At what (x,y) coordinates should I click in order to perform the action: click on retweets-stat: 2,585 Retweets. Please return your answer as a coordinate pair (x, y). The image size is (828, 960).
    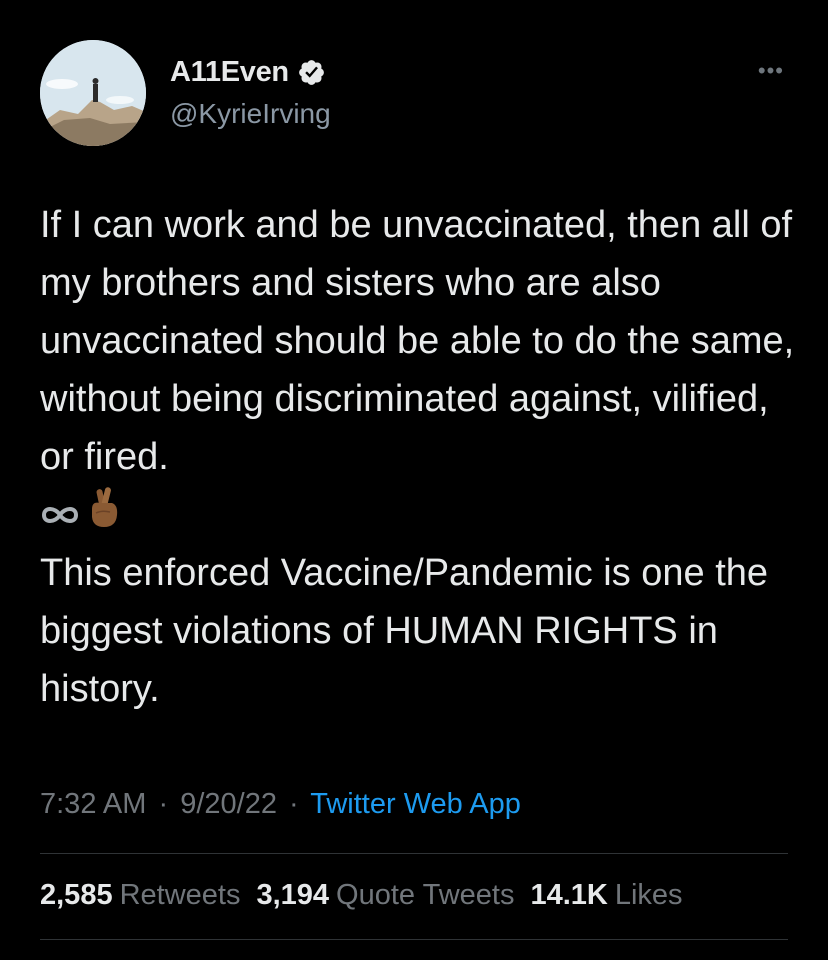
    Looking at the image, I should click on (140, 895).